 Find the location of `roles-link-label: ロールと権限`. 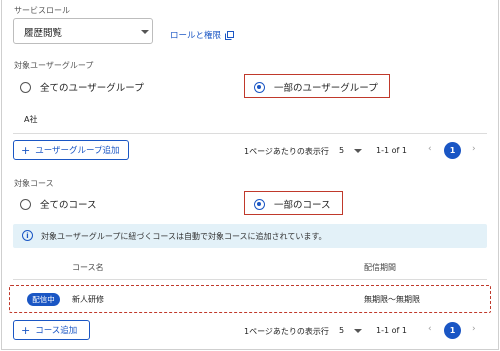

roles-link-label: ロールと権限 is located at coordinates (196, 35).